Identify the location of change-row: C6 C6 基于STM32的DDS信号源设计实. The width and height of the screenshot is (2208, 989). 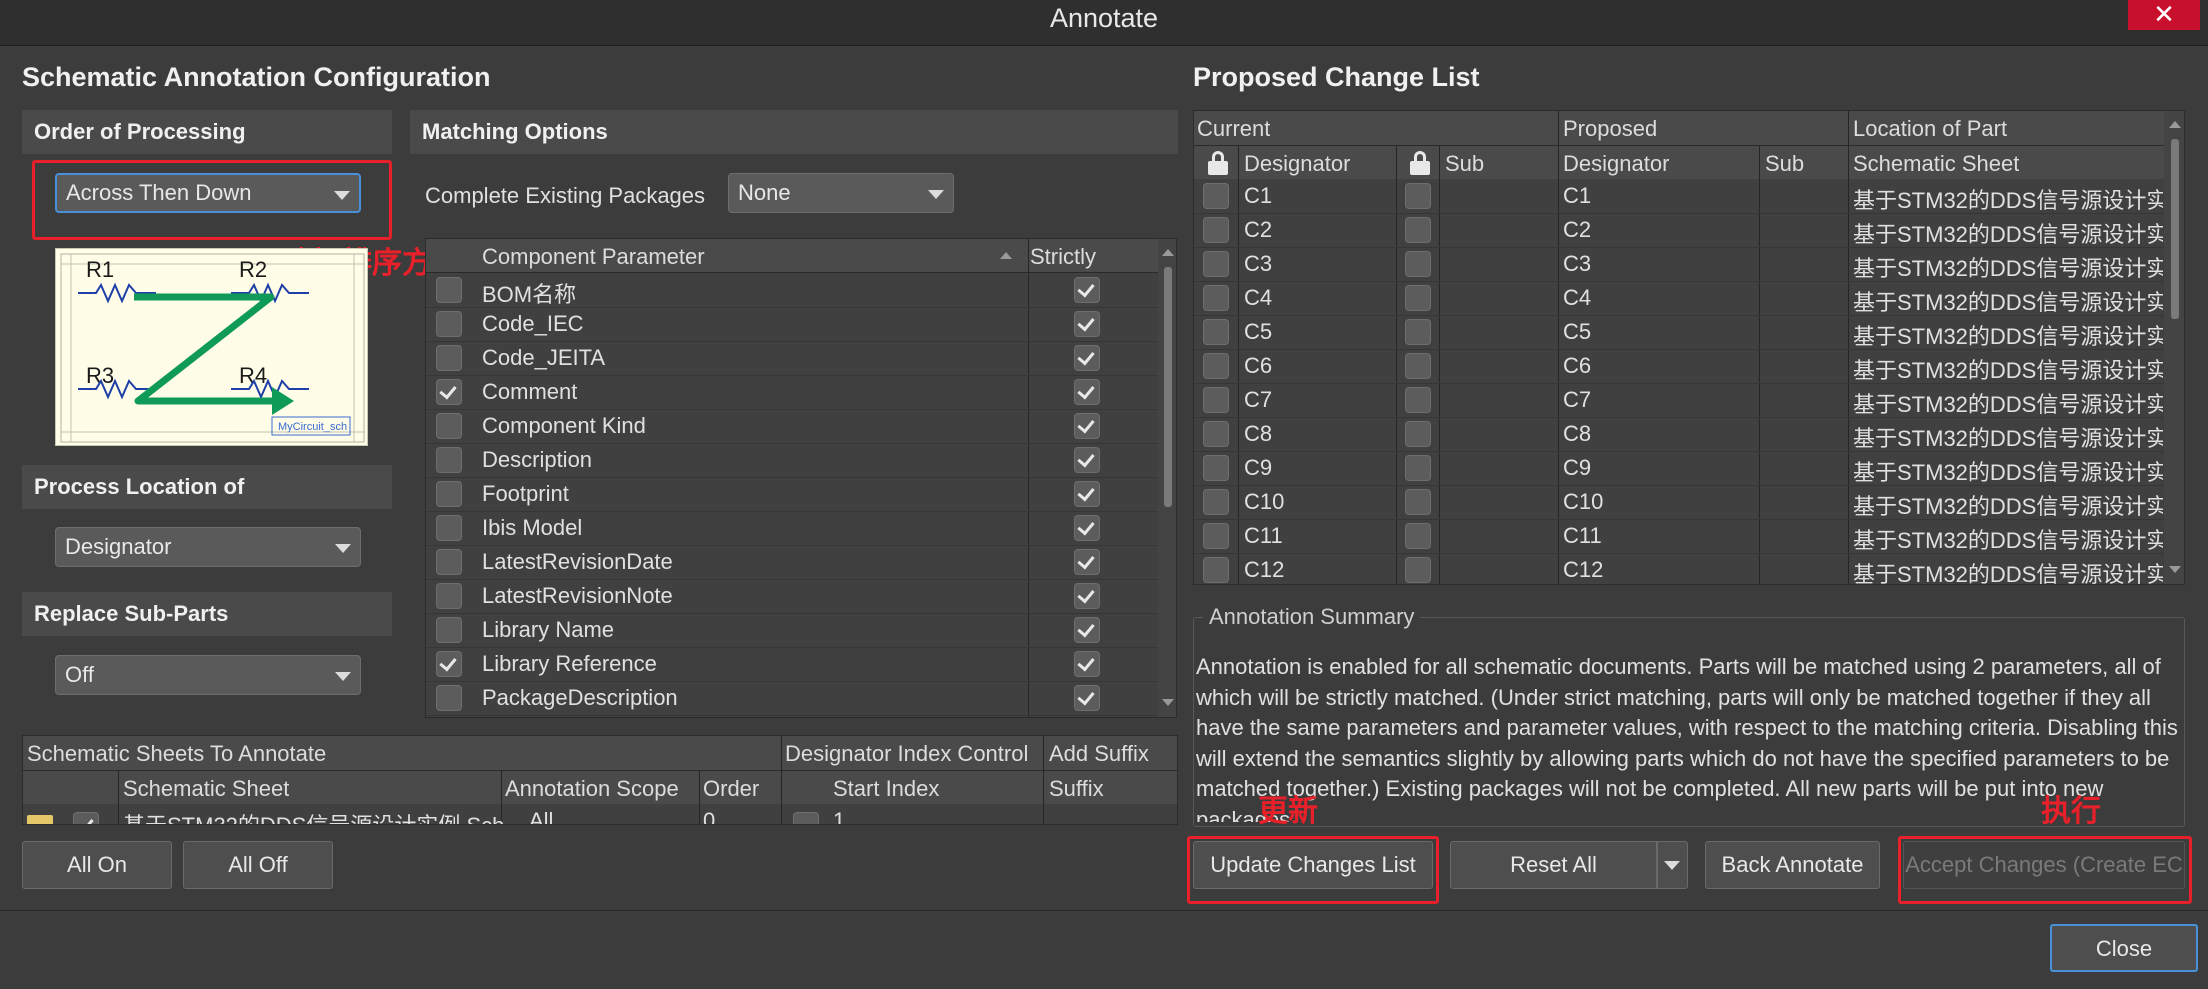
(1679, 367).